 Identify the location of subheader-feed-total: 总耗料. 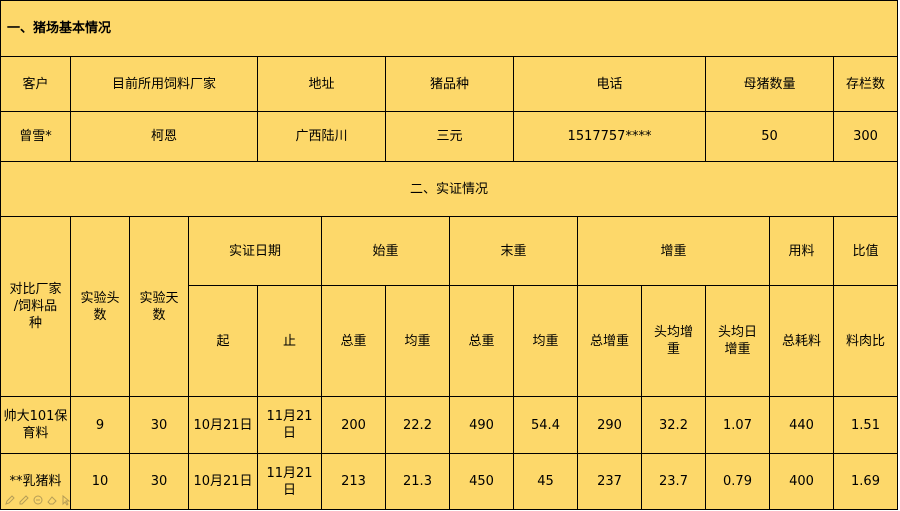
(802, 341).